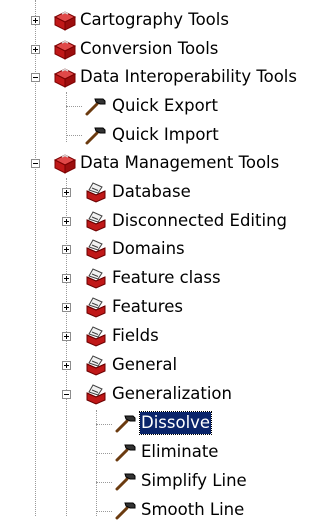 This screenshot has height=525, width=329. I want to click on tree-item-generalization: Generalization, so click(164, 394).